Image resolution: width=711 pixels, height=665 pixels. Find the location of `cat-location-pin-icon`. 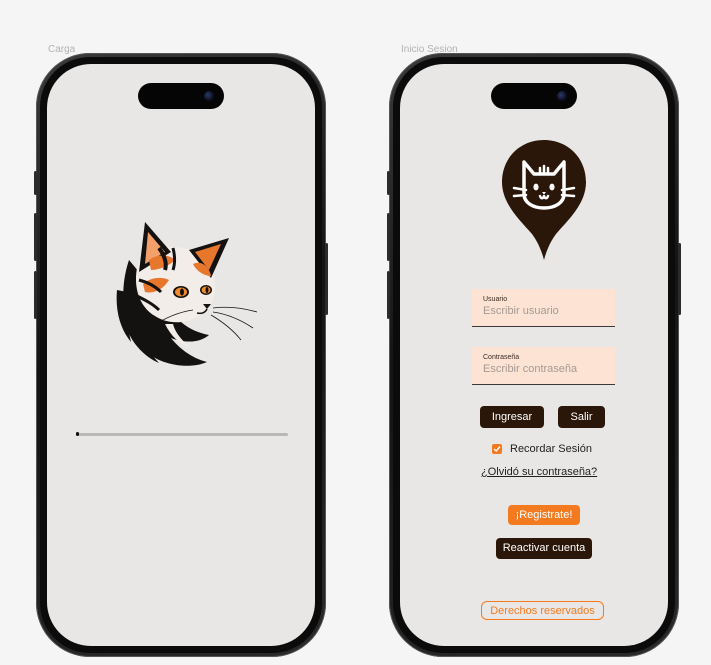

cat-location-pin-icon is located at coordinates (544, 200).